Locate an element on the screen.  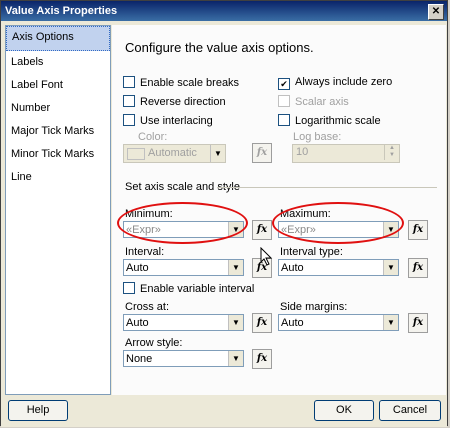
enable-scale-breaks-checkbox: Enable scale breaks is located at coordinates (181, 82).